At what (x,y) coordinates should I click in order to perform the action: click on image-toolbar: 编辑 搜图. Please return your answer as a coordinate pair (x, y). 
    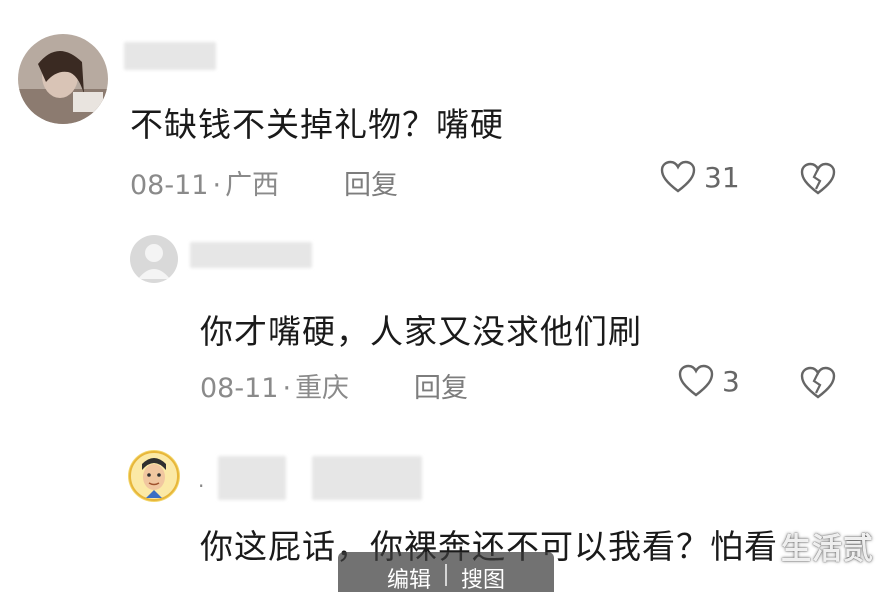
    Looking at the image, I should click on (446, 573).